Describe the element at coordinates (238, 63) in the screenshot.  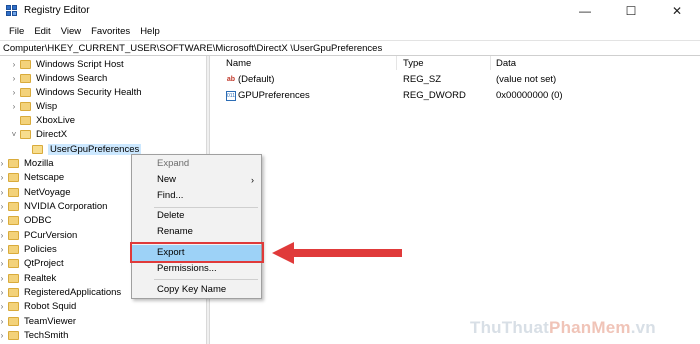
I see `column-header-name: Name` at that location.